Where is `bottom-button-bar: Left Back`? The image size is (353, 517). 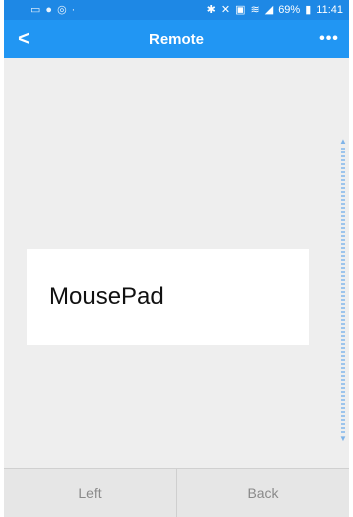 bottom-button-bar: Left Back is located at coordinates (176, 492).